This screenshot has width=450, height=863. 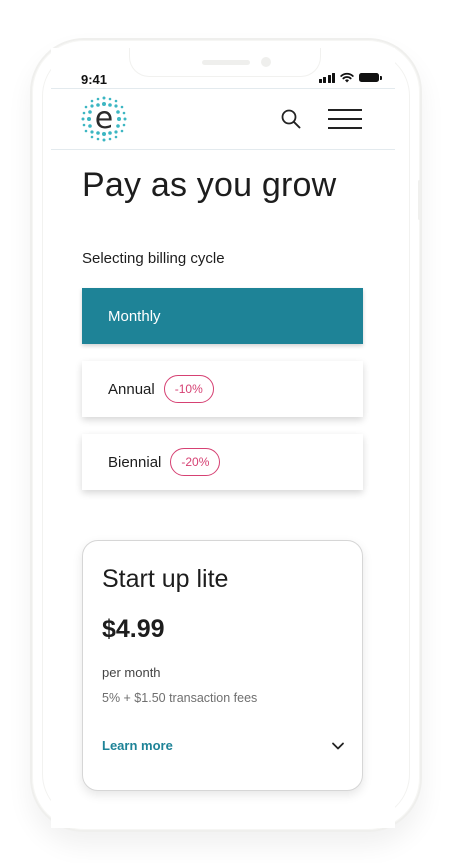 I want to click on logo-icon: e, so click(x=104, y=119).